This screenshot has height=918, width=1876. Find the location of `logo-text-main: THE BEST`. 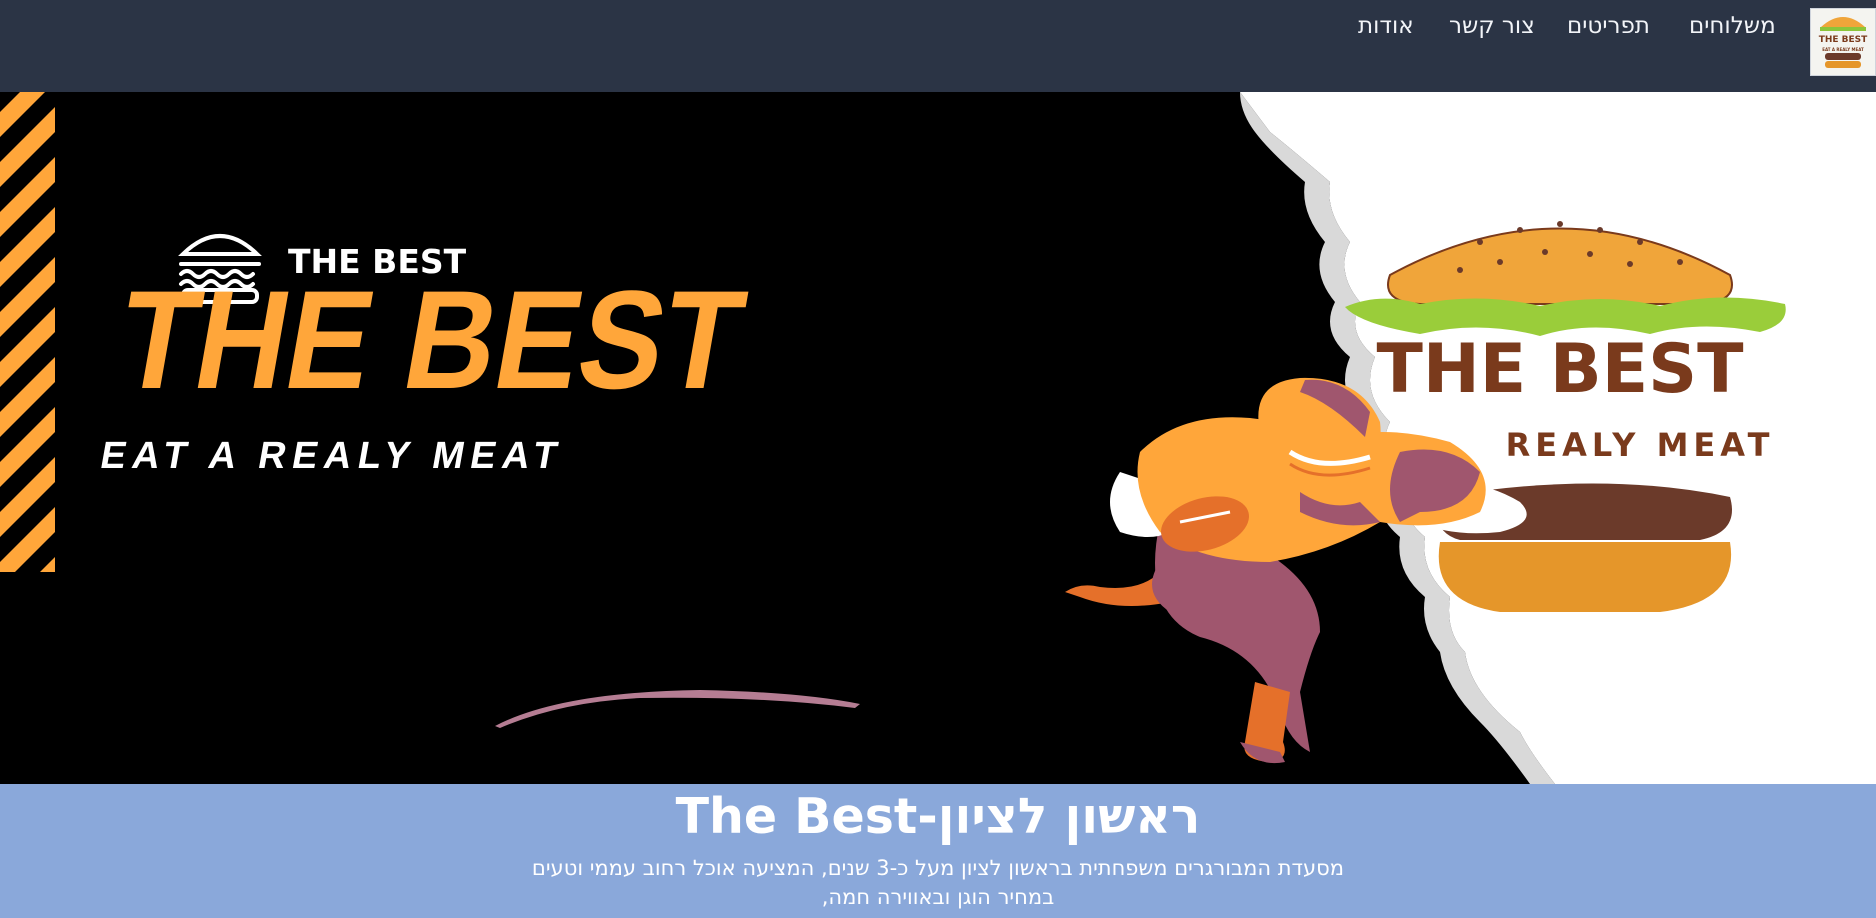

logo-text-main: THE BEST is located at coordinates (1843, 40).